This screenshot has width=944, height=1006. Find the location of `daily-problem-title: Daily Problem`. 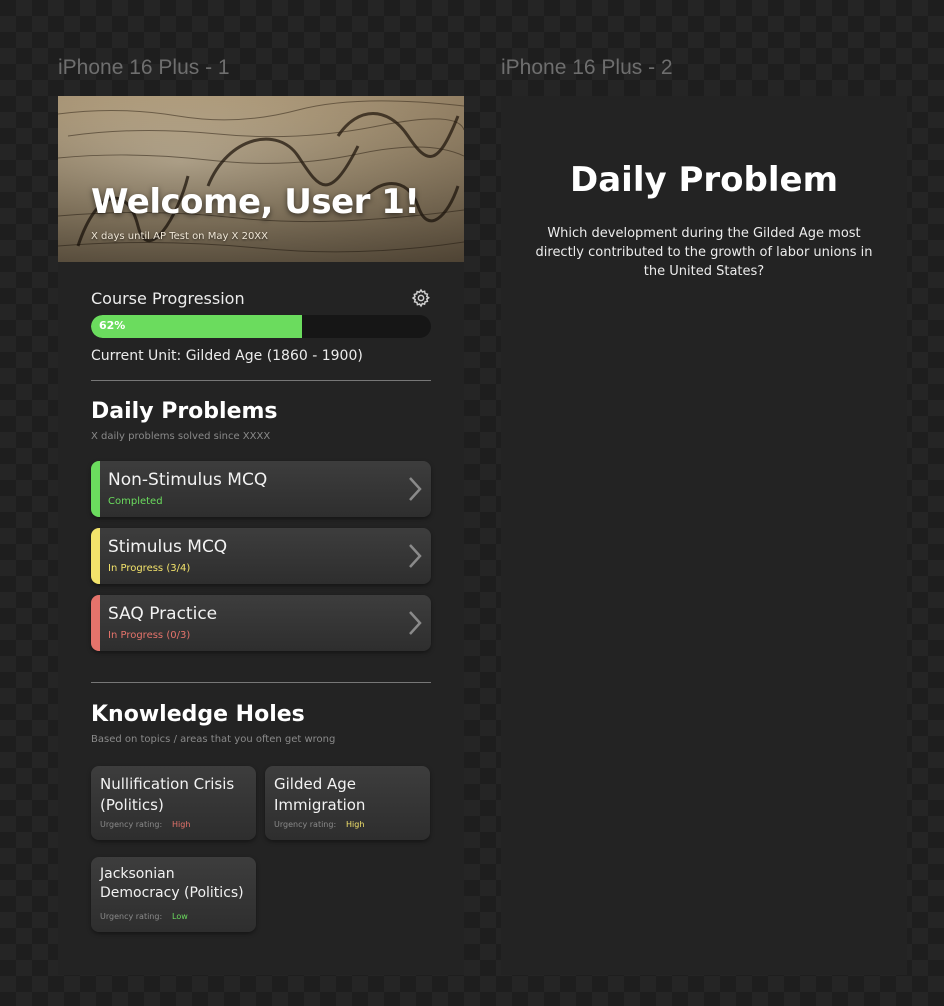

daily-problem-title: Daily Problem is located at coordinates (704, 180).